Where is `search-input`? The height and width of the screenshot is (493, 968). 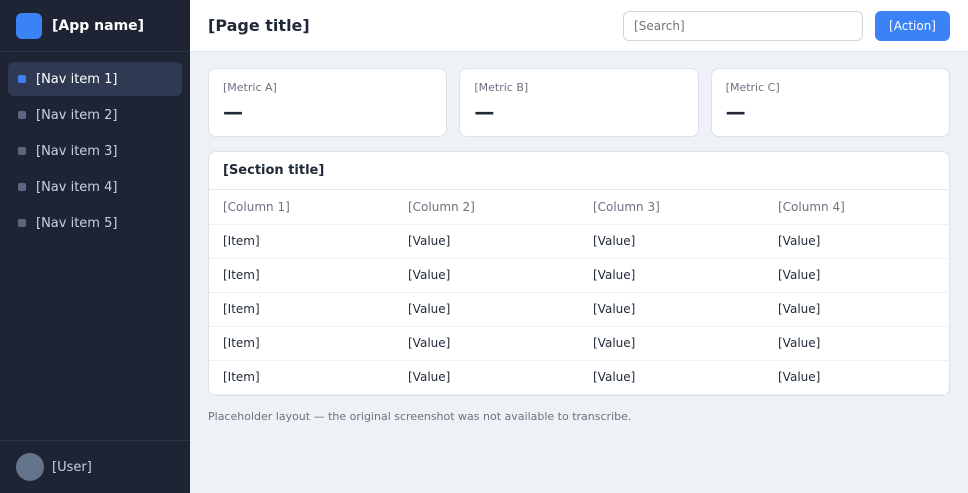
search-input is located at coordinates (743, 25).